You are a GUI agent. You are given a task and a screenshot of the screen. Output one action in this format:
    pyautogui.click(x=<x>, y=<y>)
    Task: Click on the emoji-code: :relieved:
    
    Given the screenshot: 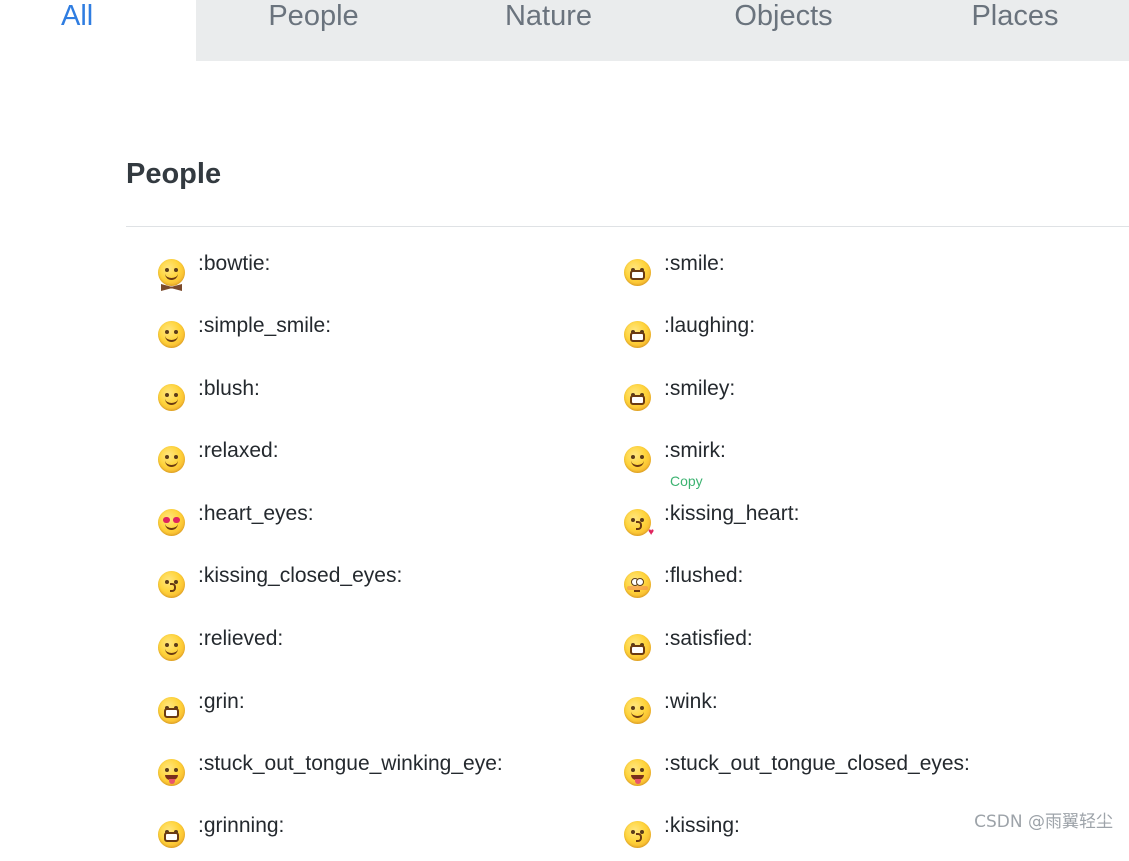 What is the action you would take?
    pyautogui.click(x=241, y=638)
    